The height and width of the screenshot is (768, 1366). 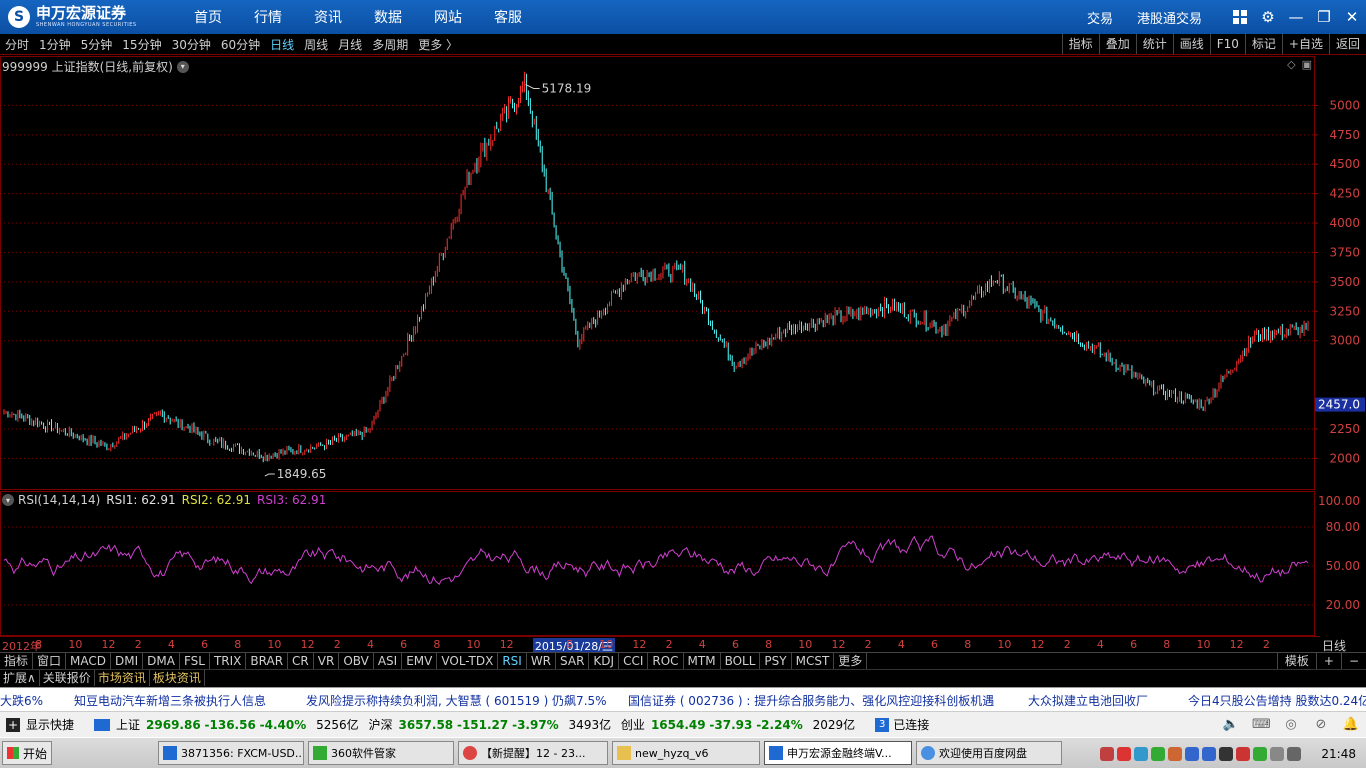 I want to click on period-daily: 日线, so click(x=282, y=44).